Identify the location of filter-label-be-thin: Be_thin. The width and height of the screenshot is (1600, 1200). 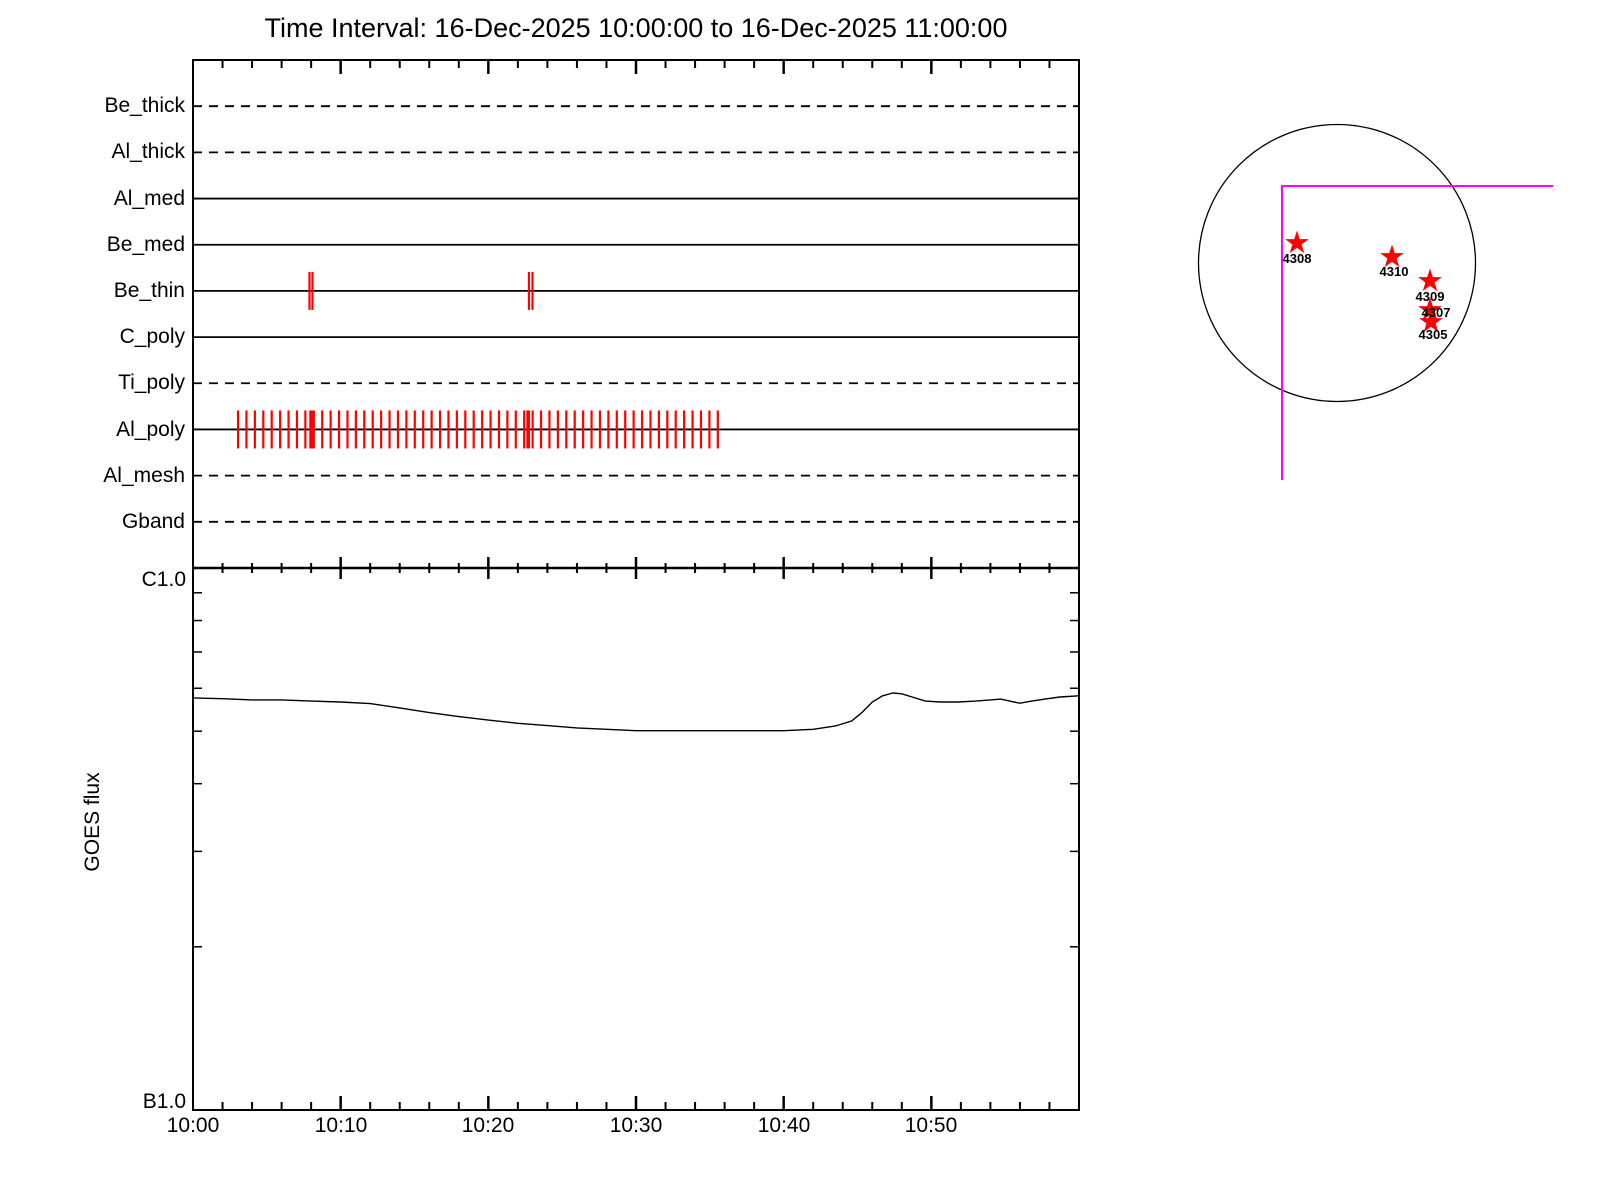
(149, 290).